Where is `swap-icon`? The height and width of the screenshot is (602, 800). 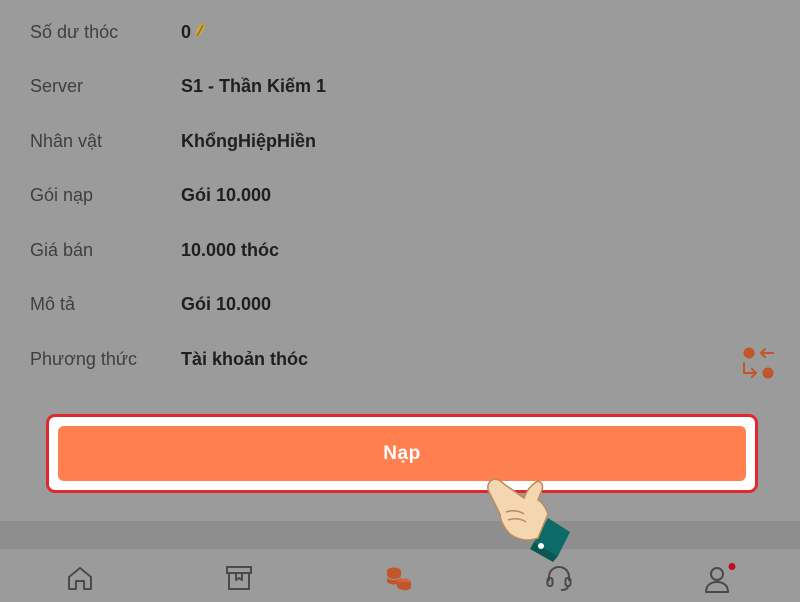
swap-icon is located at coordinates (760, 366).